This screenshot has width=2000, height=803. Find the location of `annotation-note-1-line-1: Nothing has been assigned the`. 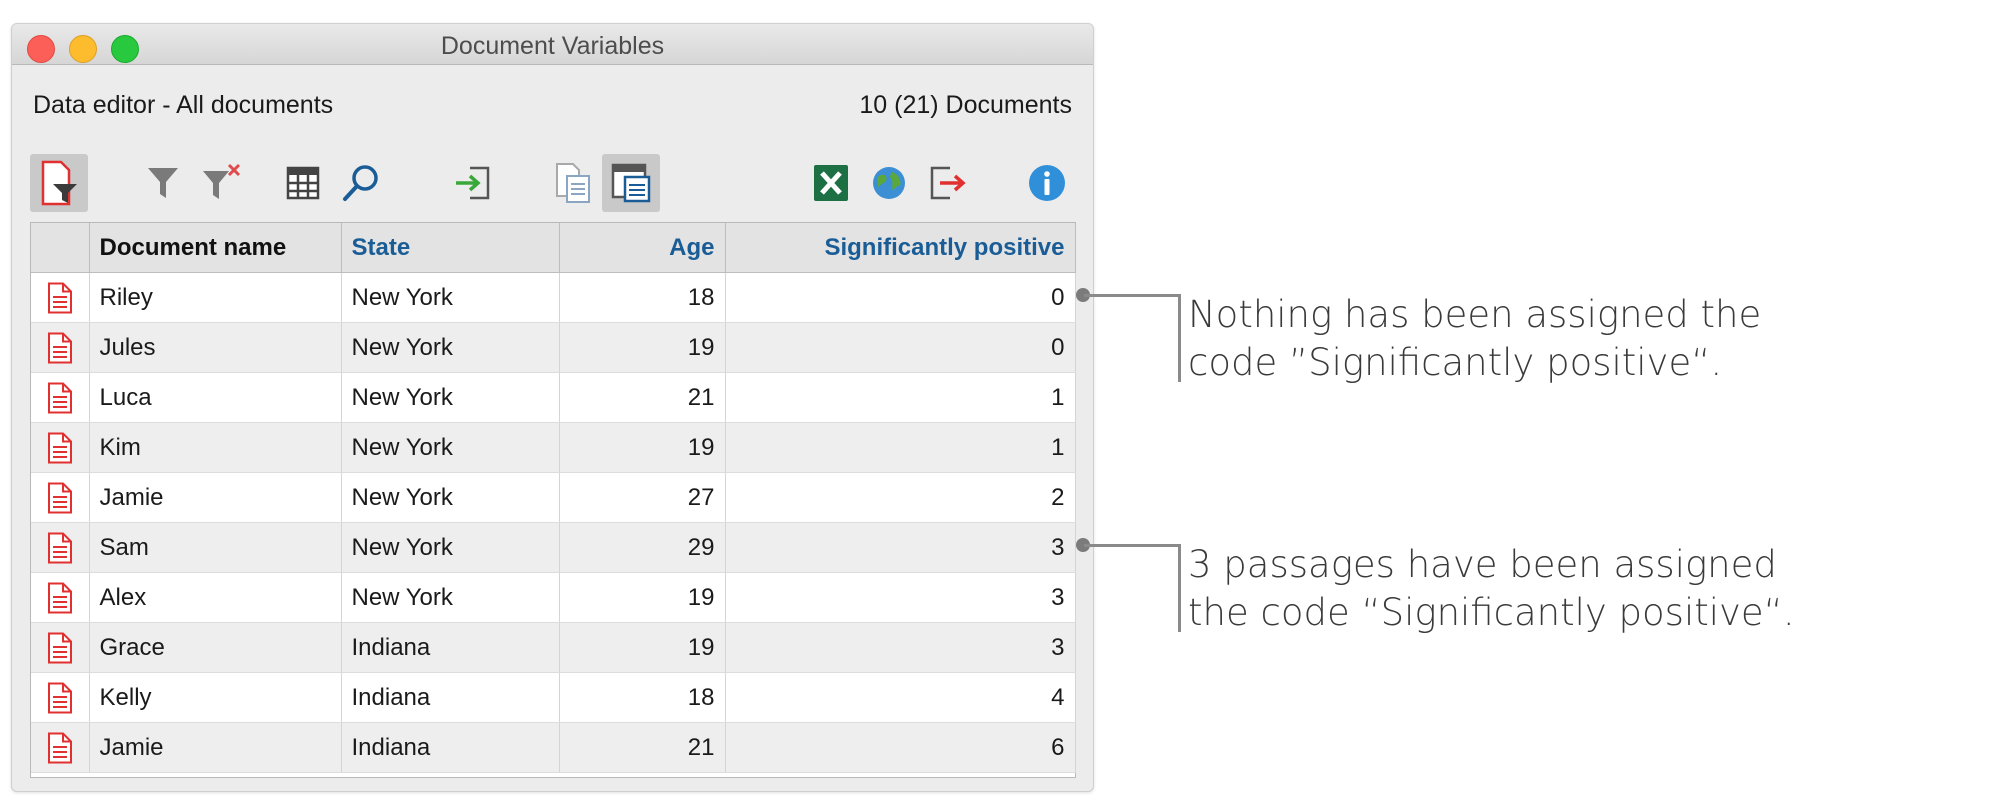

annotation-note-1-line-1: Nothing has been assigned the is located at coordinates (1475, 314).